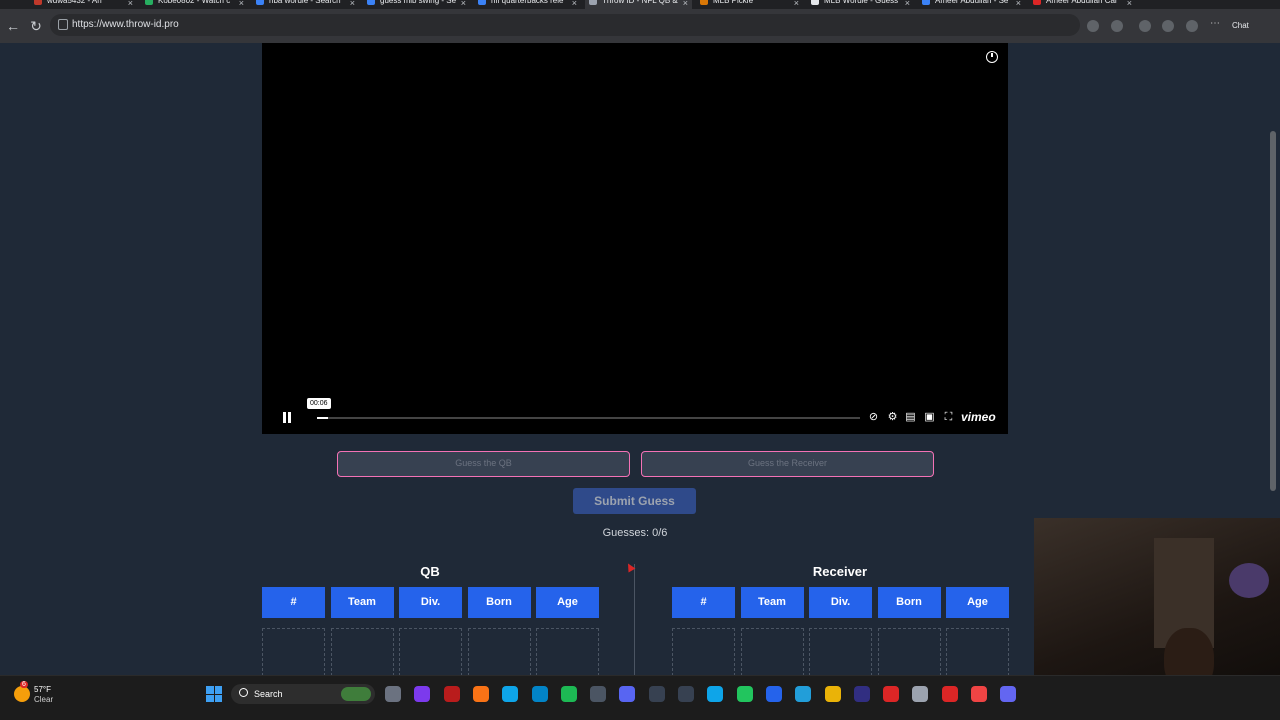 The width and height of the screenshot is (1280, 720). Describe the element at coordinates (13, 26) in the screenshot. I see `back-icon: ←` at that location.